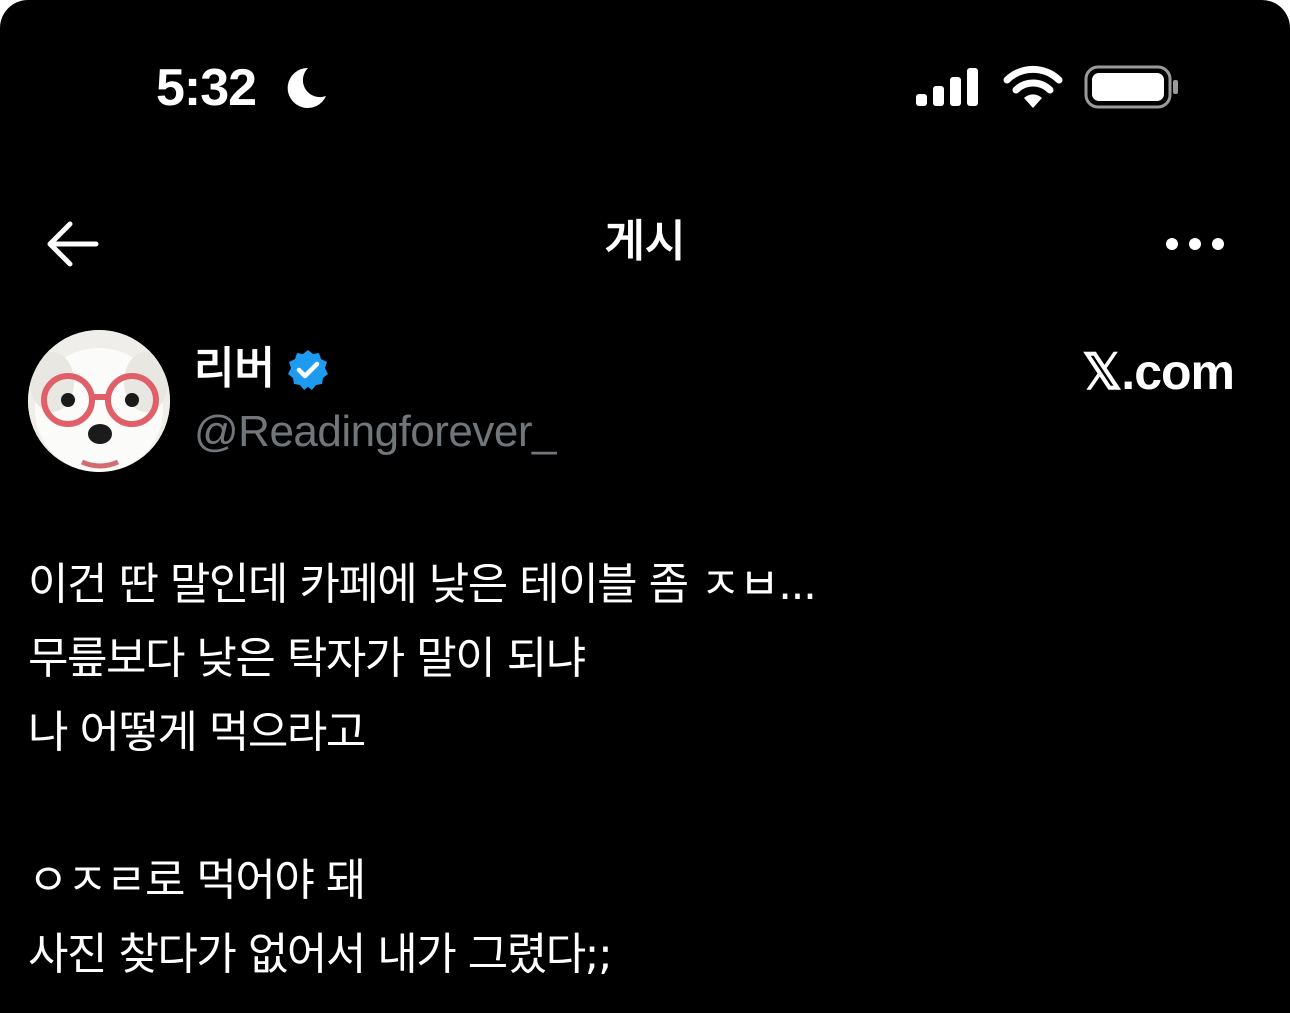 The height and width of the screenshot is (1013, 1290). I want to click on post-text-line: 무릎보다 낮은 탁자가 말이 되냐, so click(307, 658).